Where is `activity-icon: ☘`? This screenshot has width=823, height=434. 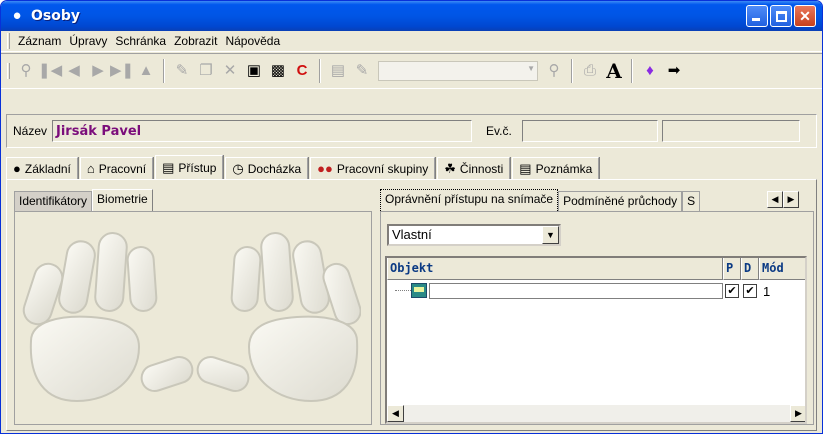
activity-icon: ☘ is located at coordinates (450, 168).